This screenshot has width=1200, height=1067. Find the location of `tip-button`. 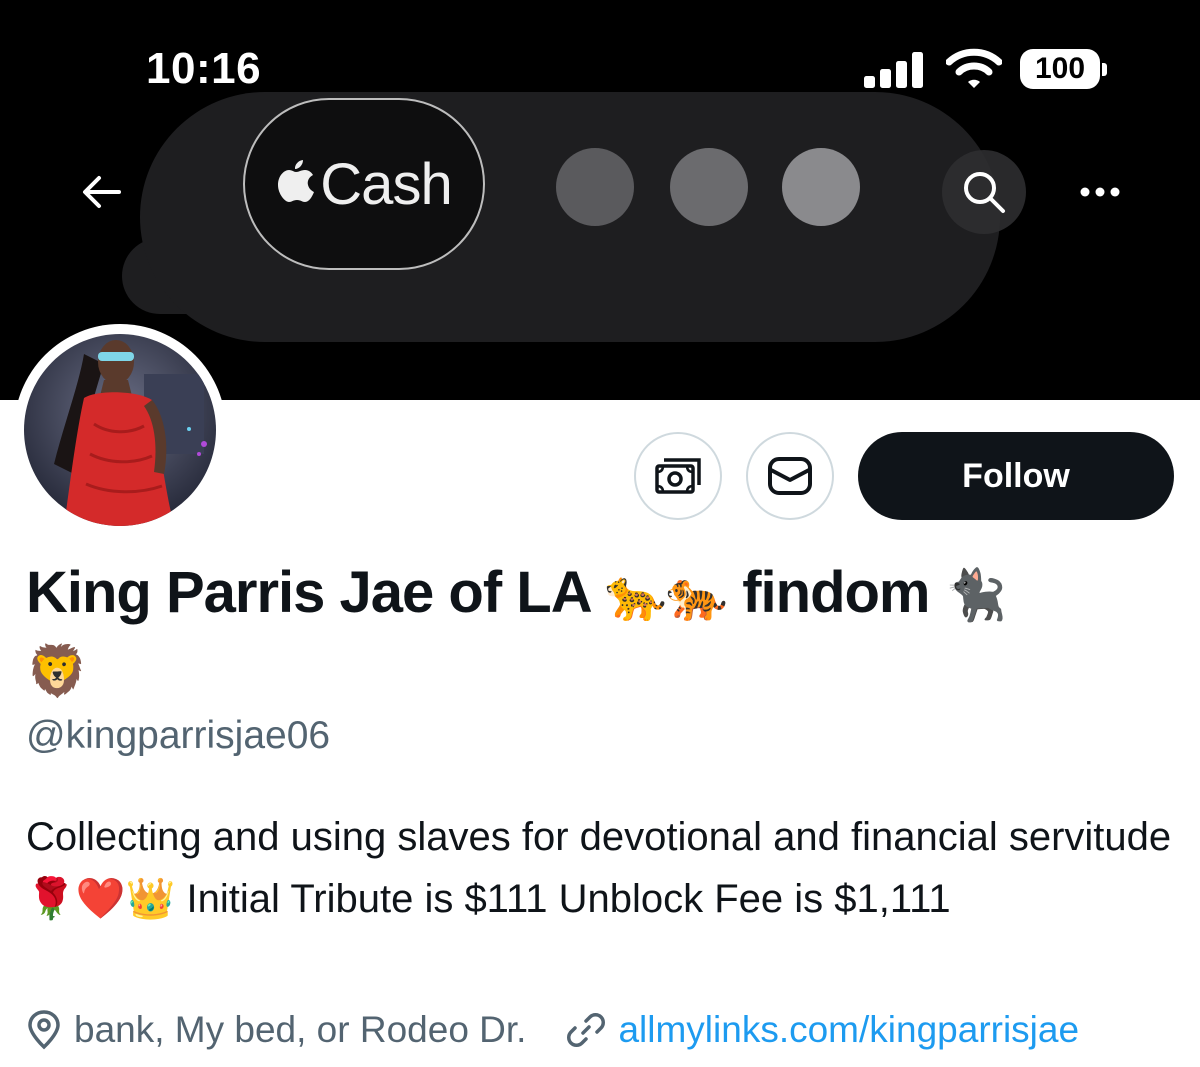

tip-button is located at coordinates (678, 476).